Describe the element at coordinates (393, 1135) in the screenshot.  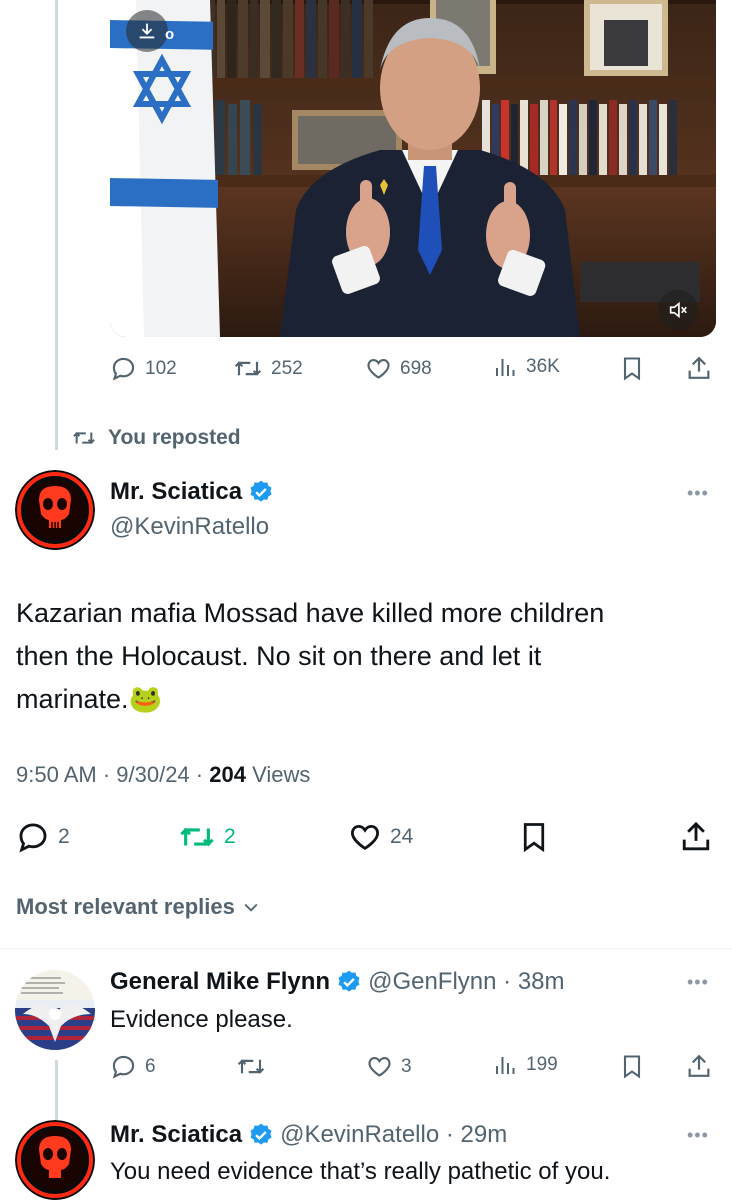
I see `reply-author-handle: @KevinRatello · 29m` at that location.